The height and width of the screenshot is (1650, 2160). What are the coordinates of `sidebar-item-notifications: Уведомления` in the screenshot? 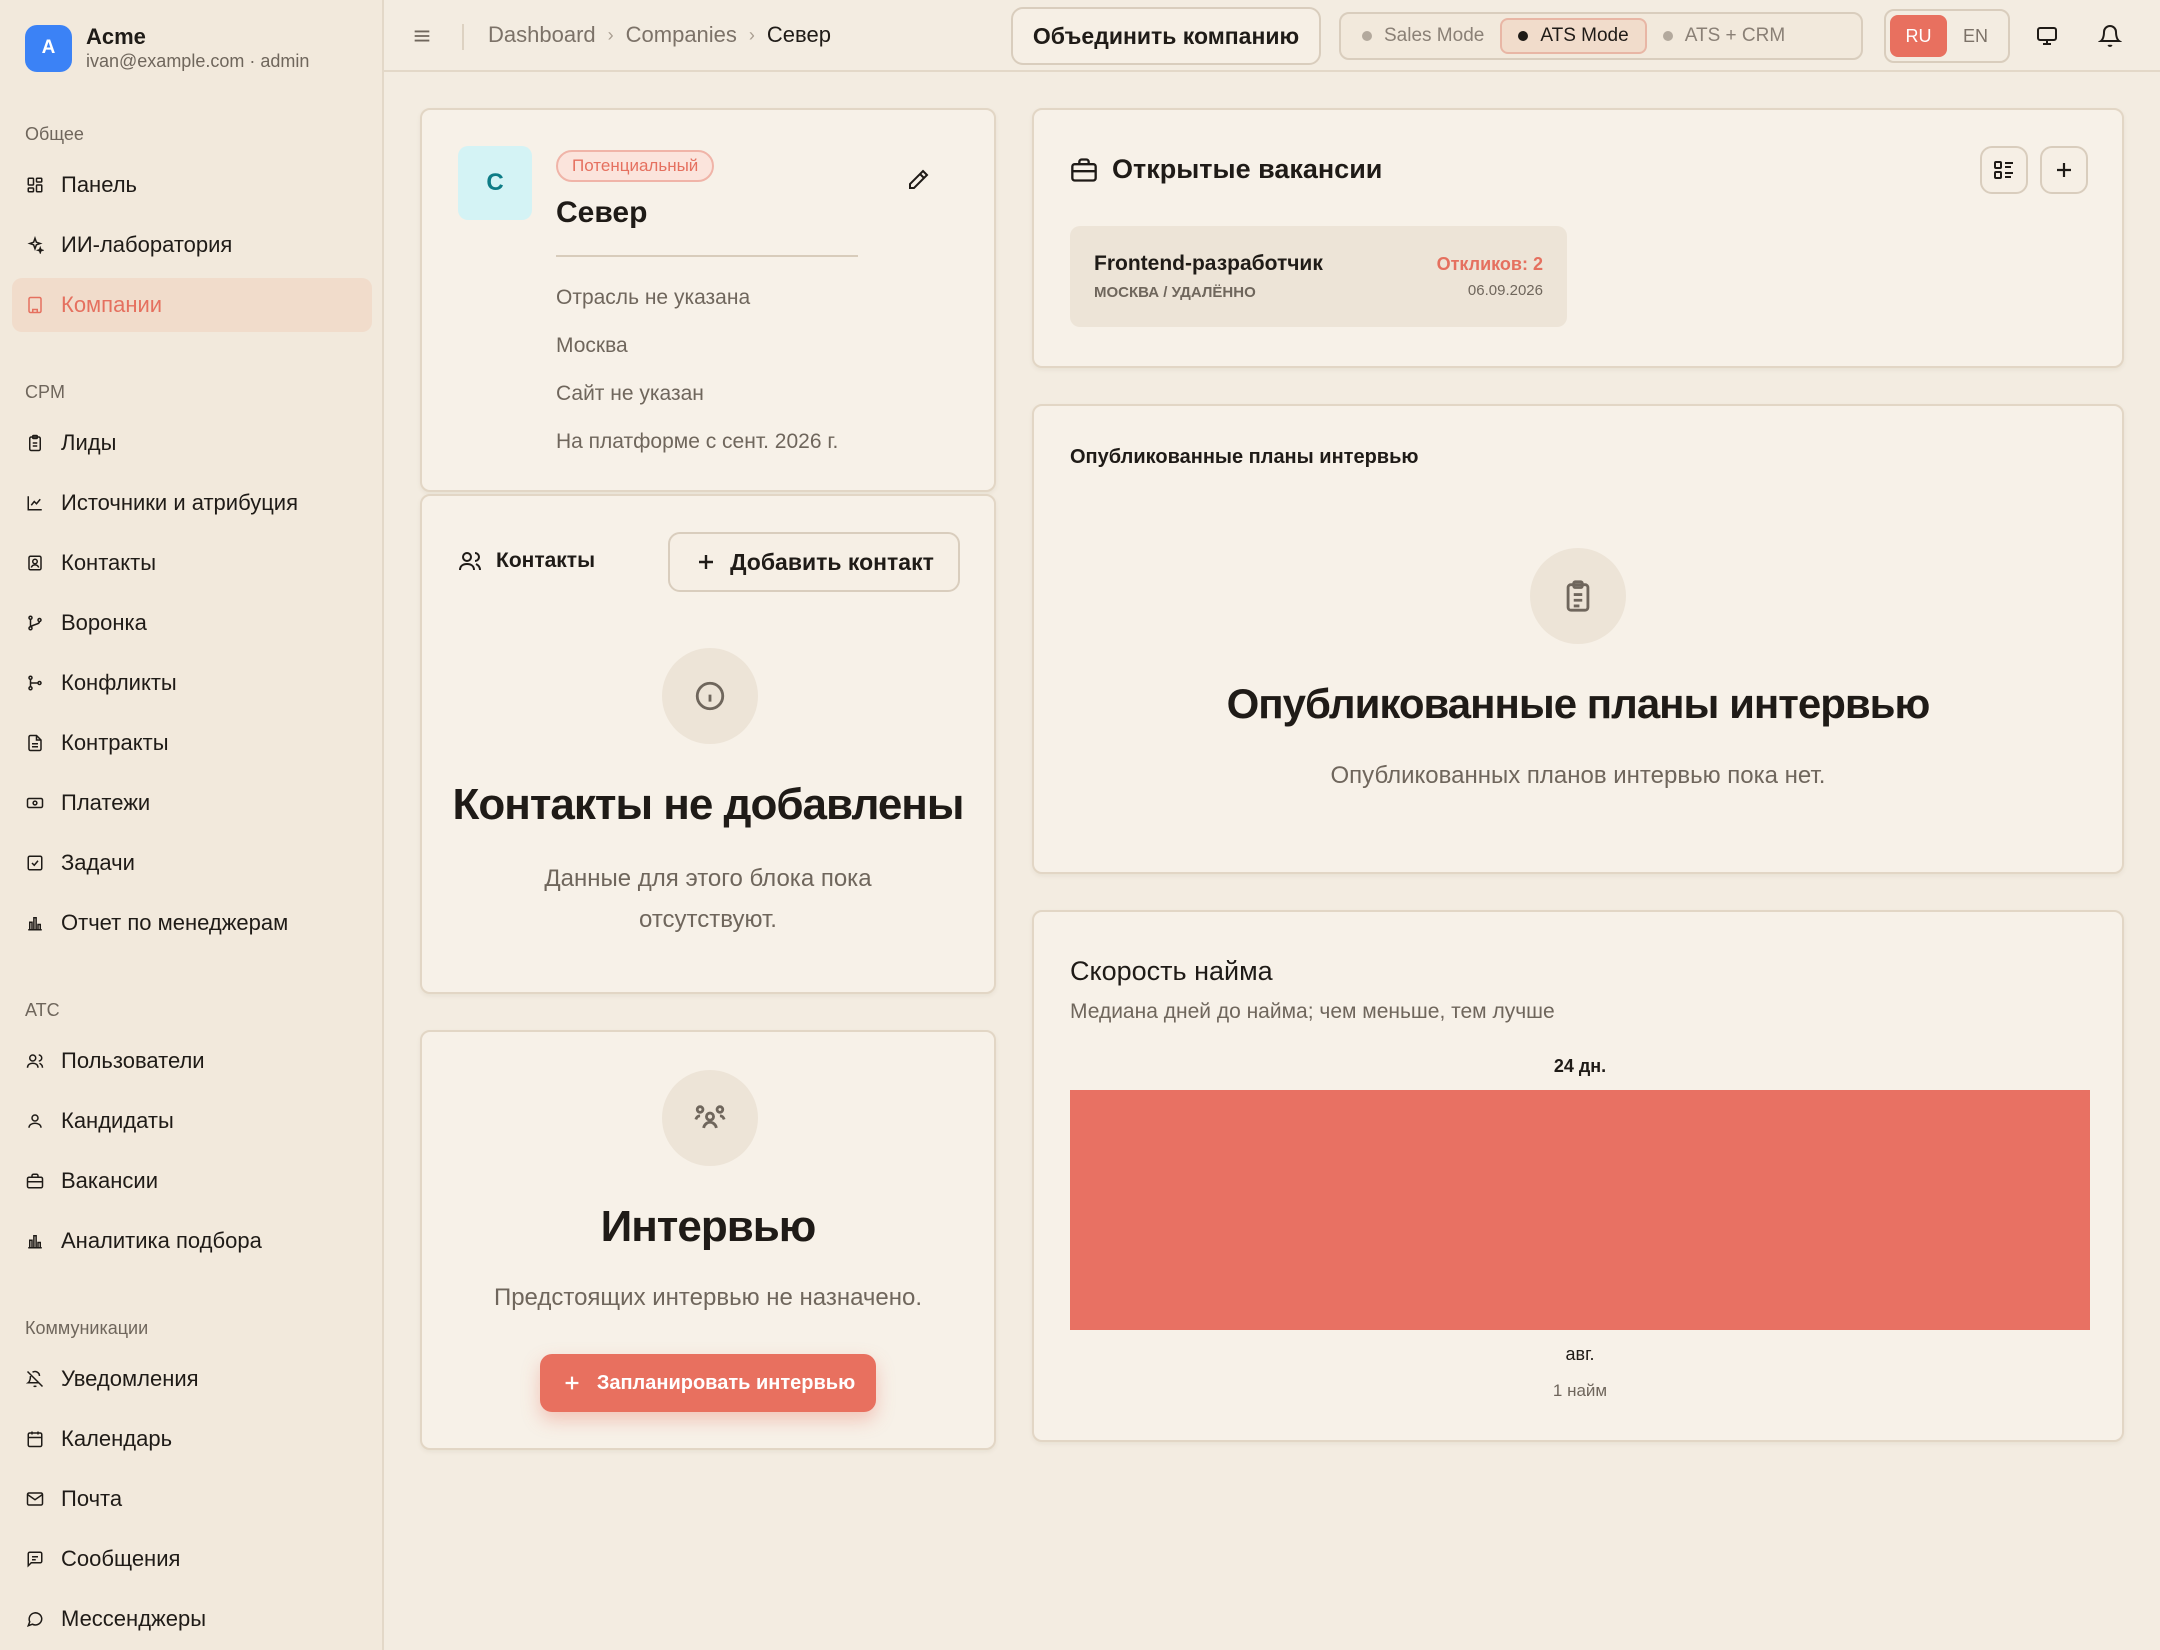 It's located at (192, 1379).